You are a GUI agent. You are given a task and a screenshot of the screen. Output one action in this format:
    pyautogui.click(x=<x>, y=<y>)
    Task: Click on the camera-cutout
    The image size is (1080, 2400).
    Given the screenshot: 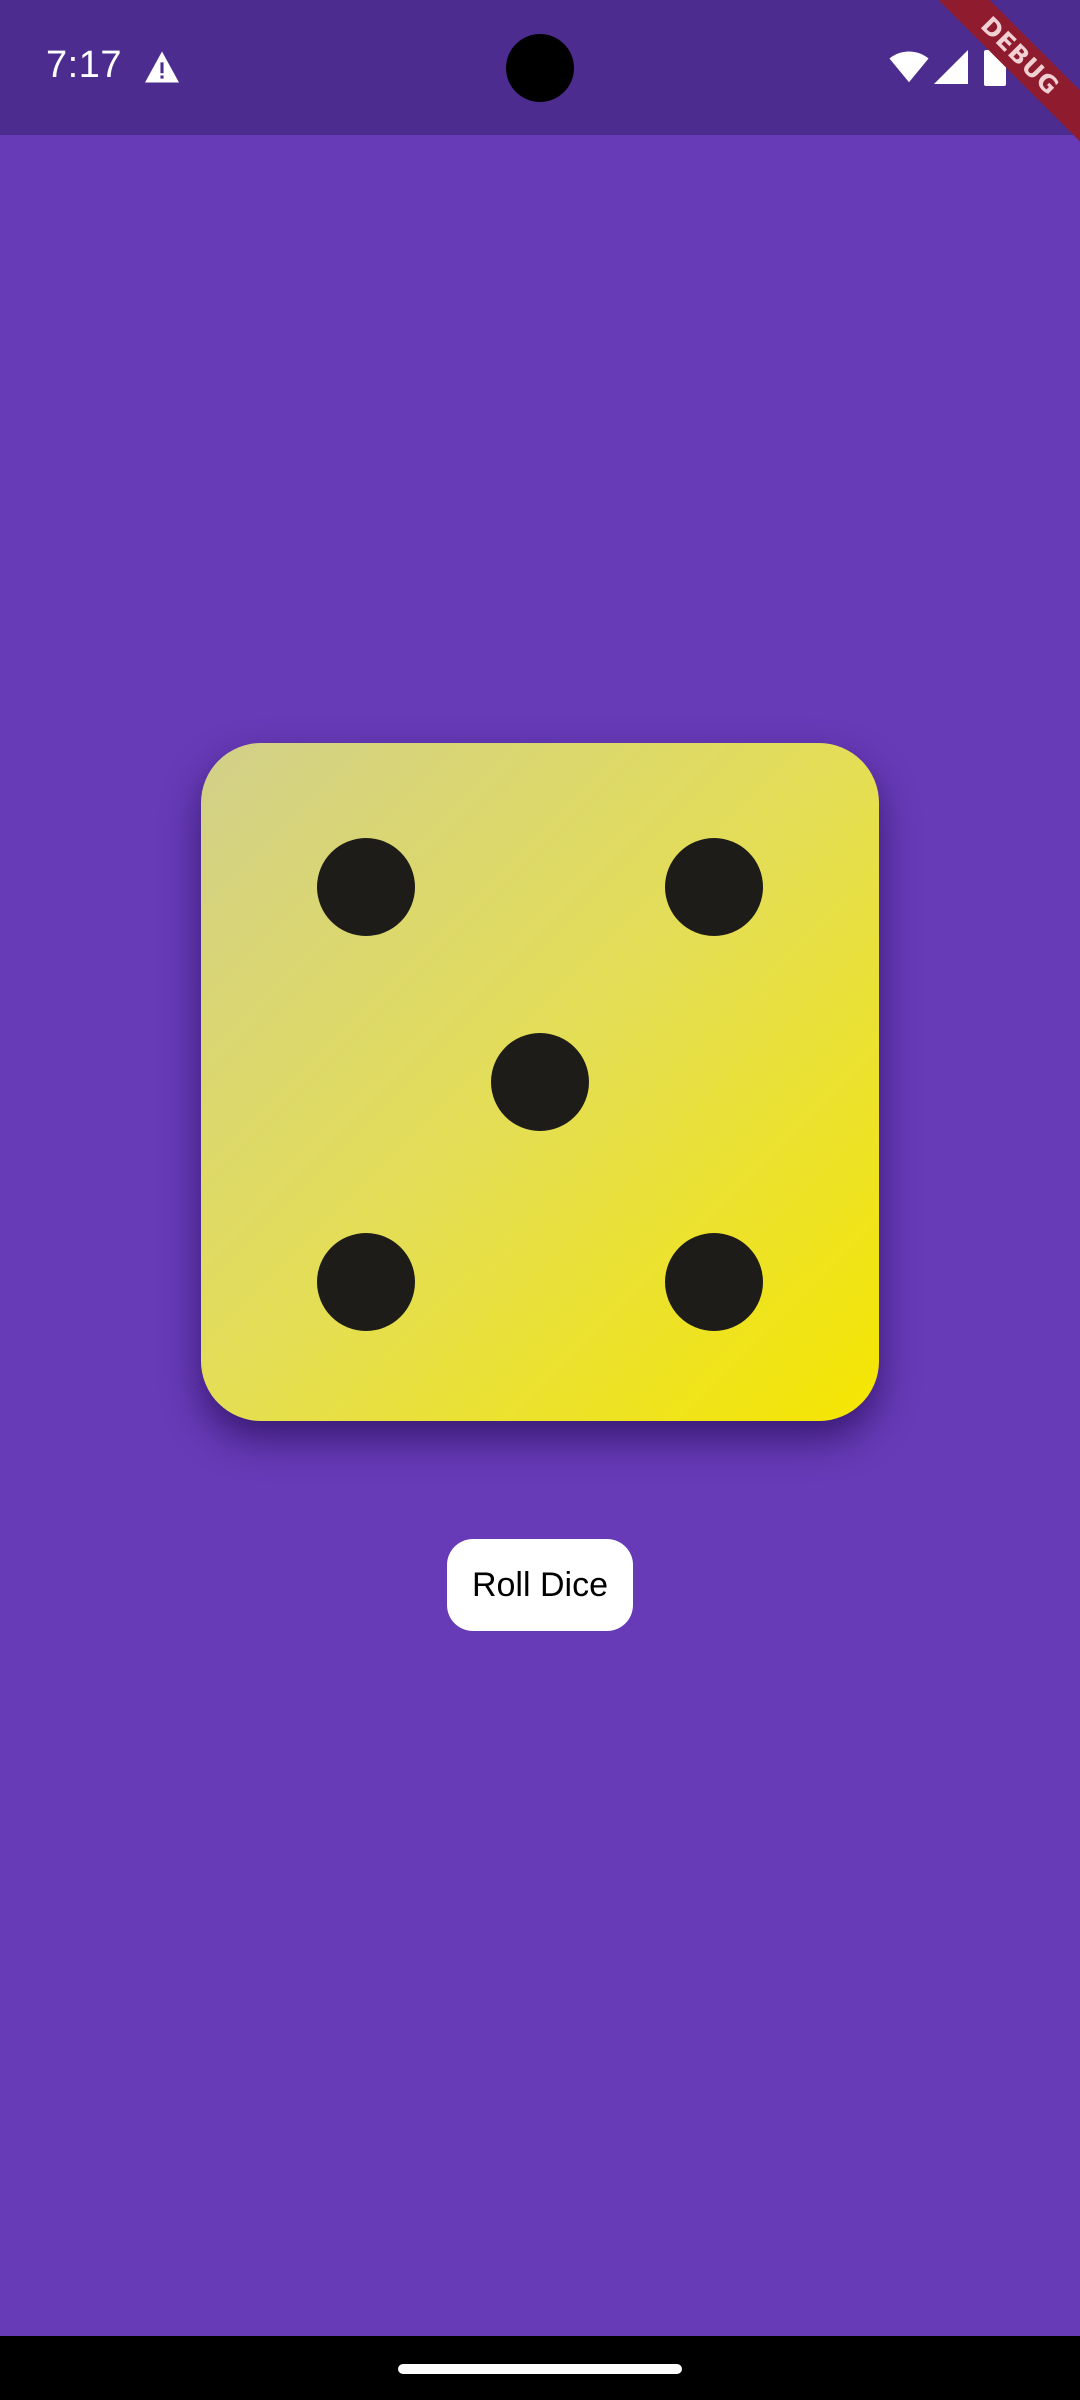 What is the action you would take?
    pyautogui.click(x=540, y=68)
    